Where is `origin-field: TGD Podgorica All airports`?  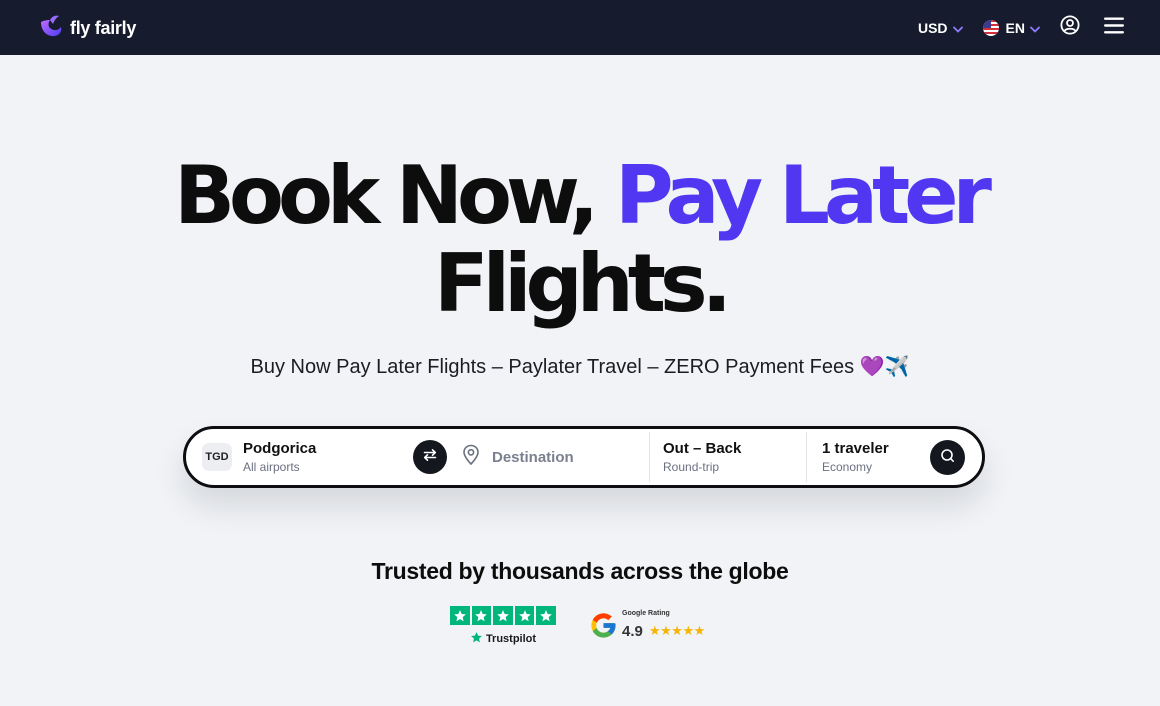 origin-field: TGD Podgorica All airports is located at coordinates (307, 457).